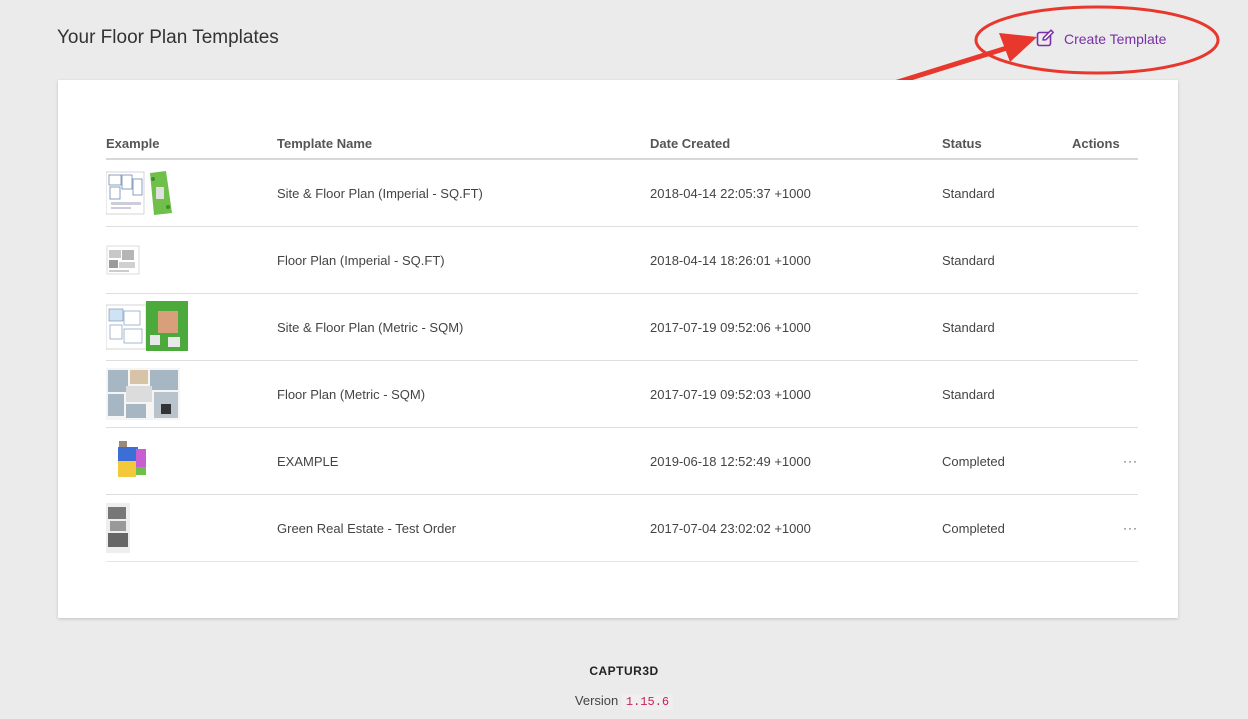 The width and height of the screenshot is (1248, 719). I want to click on date-created: 2017-07-04 23:02:02 +1000, so click(796, 528).